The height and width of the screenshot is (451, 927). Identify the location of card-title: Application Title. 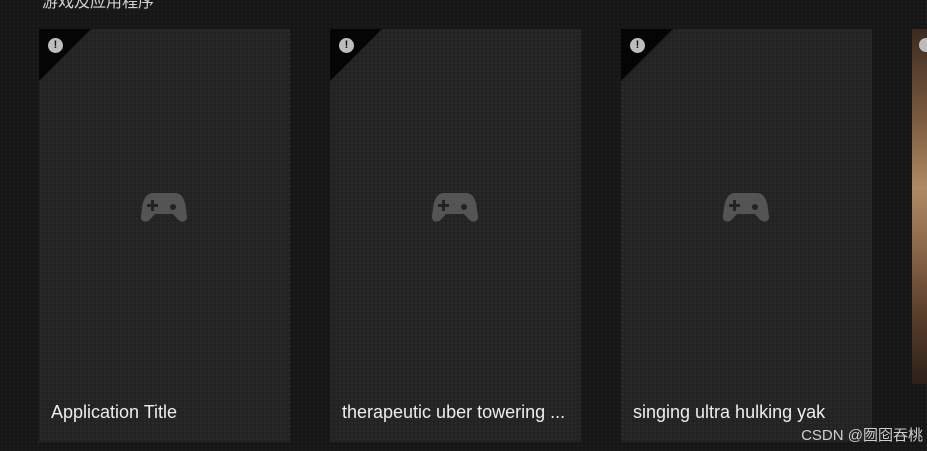
(114, 412).